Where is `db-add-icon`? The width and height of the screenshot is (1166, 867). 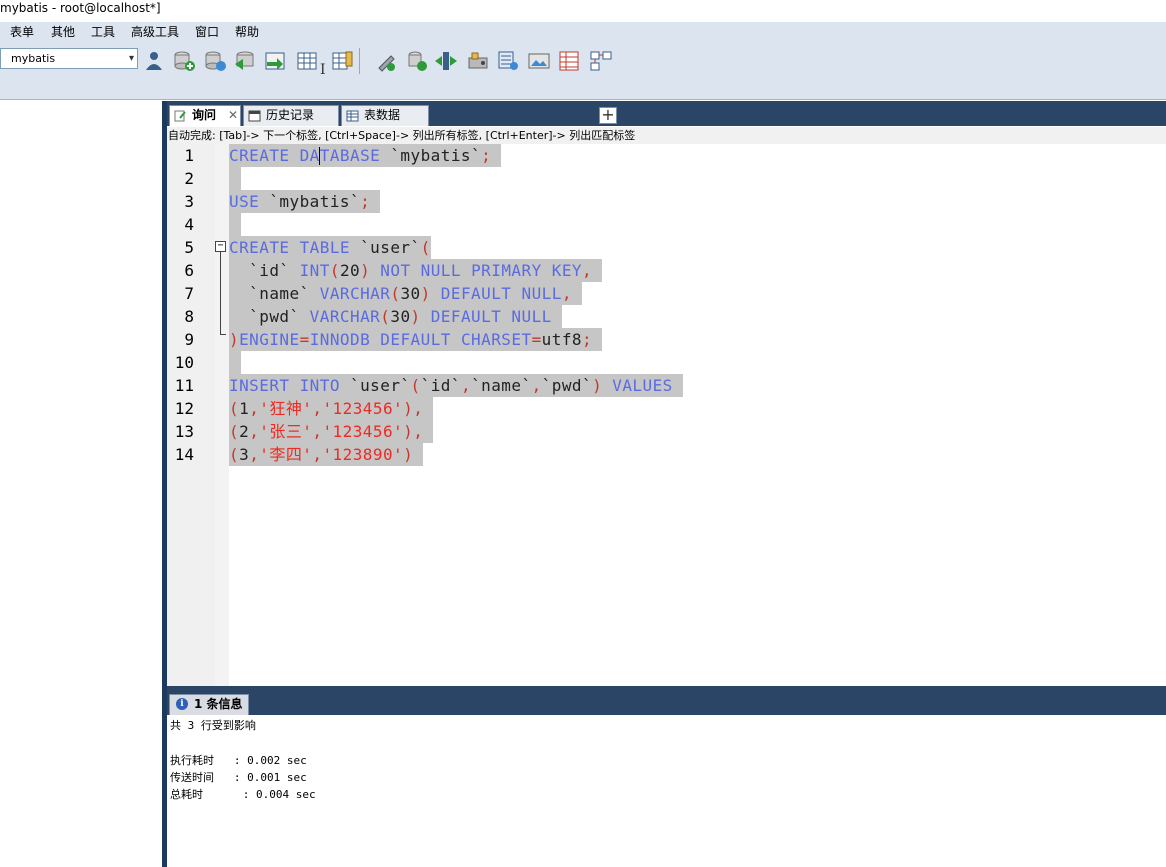
db-add-icon is located at coordinates (184, 61).